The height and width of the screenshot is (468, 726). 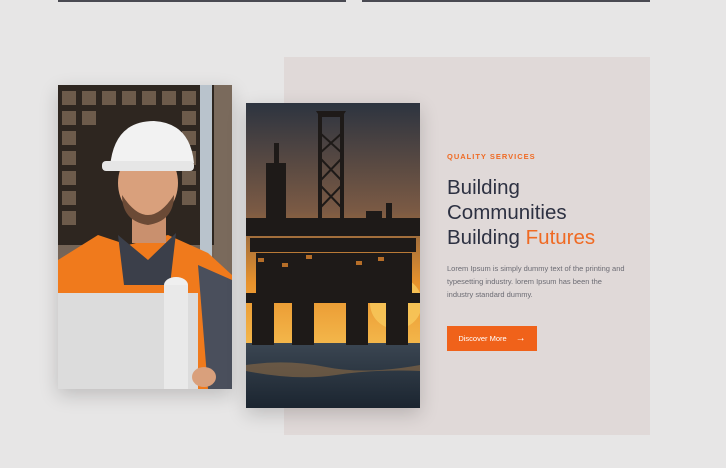 What do you see at coordinates (491, 156) in the screenshot?
I see `section-eyebrow: QUALITY SERVICES` at bounding box center [491, 156].